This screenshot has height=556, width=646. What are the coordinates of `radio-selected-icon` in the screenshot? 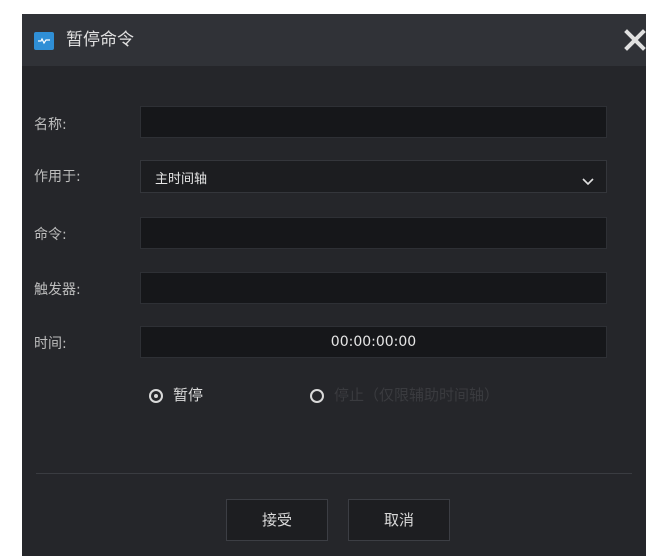 It's located at (156, 396).